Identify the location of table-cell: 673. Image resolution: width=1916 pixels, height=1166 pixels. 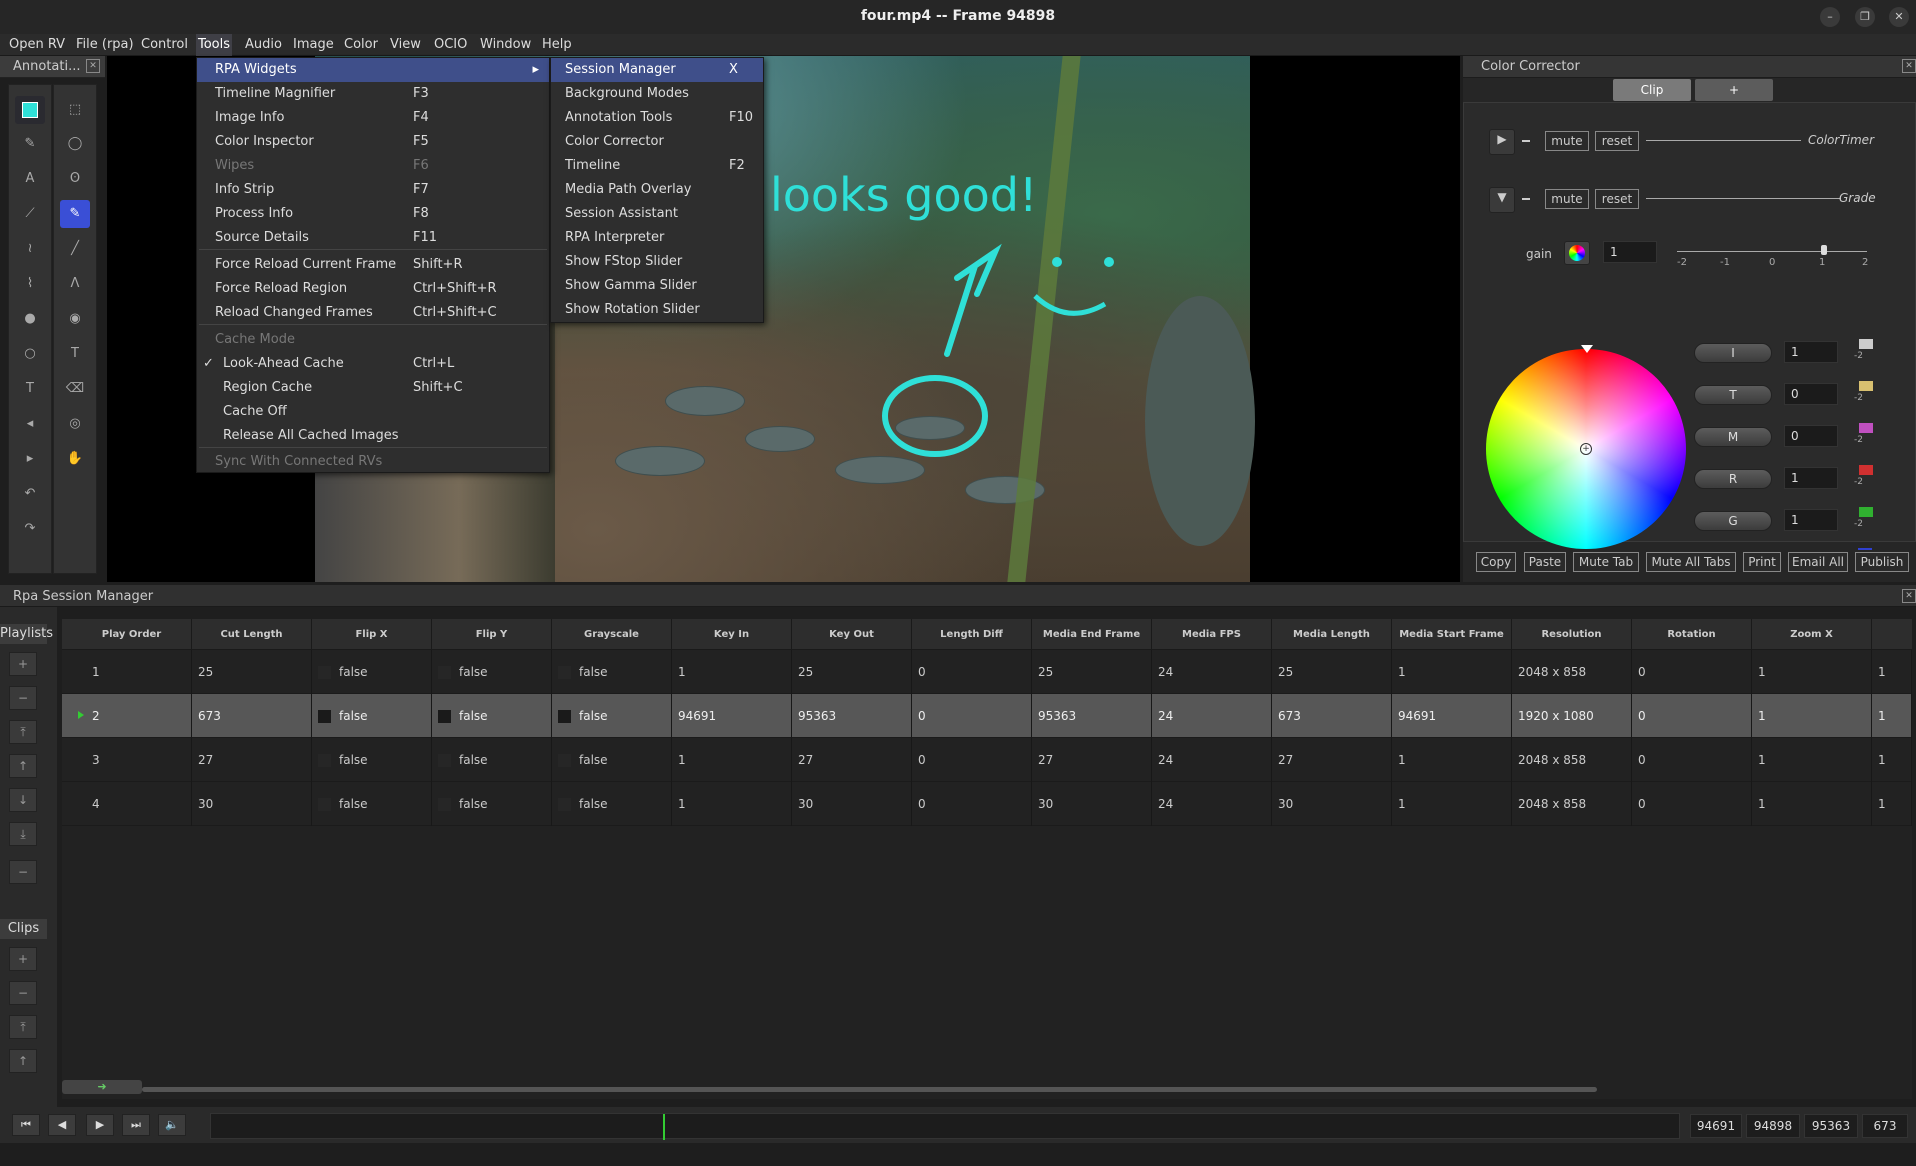
(252, 716).